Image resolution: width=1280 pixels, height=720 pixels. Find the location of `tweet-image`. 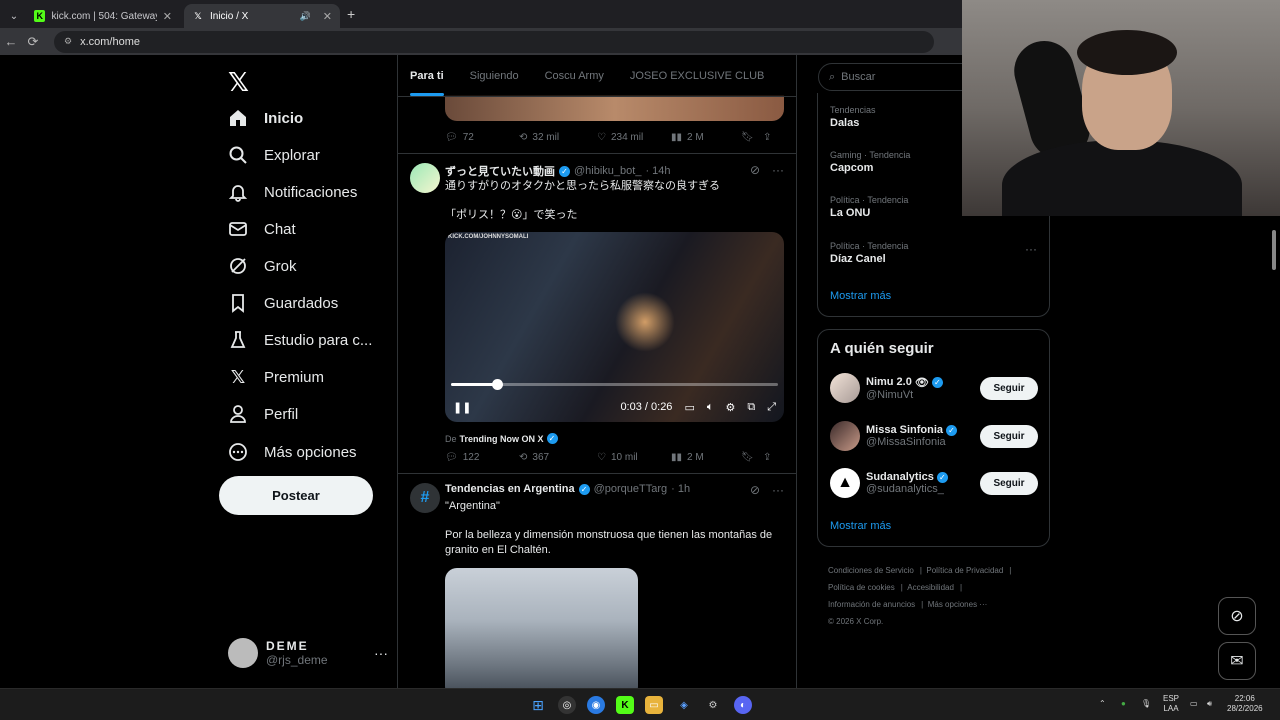

tweet-image is located at coordinates (541, 628).